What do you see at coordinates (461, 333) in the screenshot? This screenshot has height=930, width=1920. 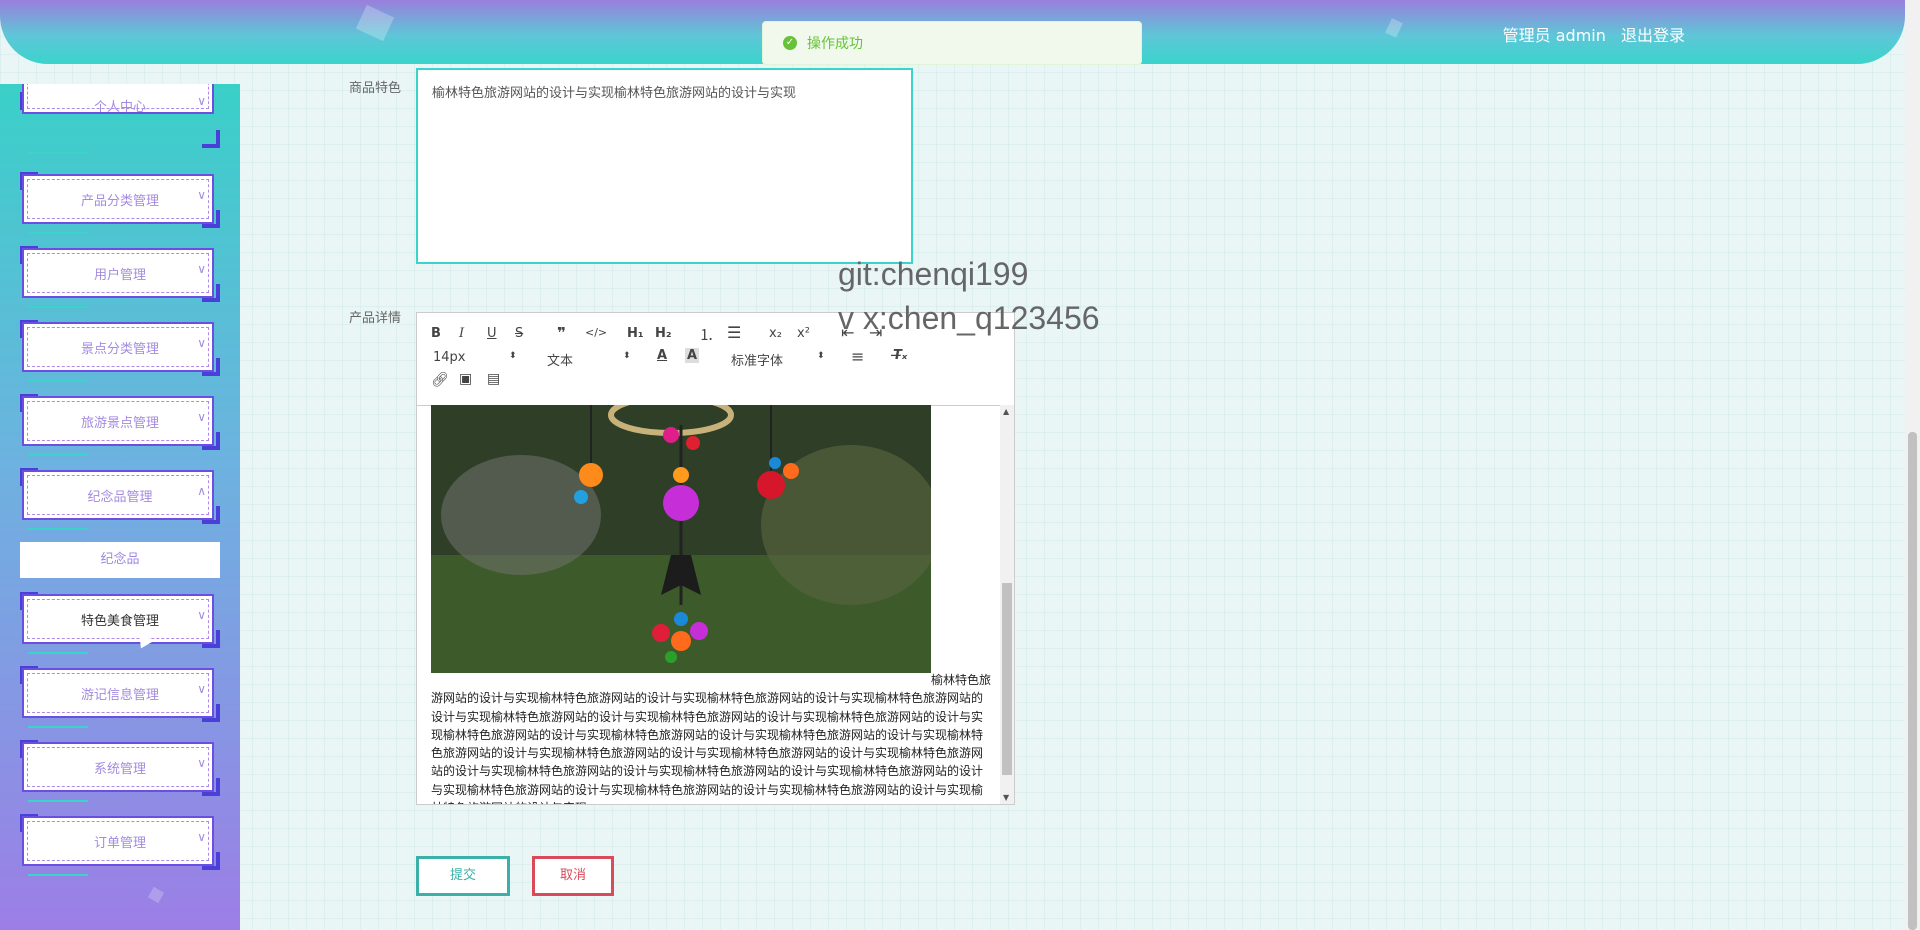 I see `italic-icon: I` at bounding box center [461, 333].